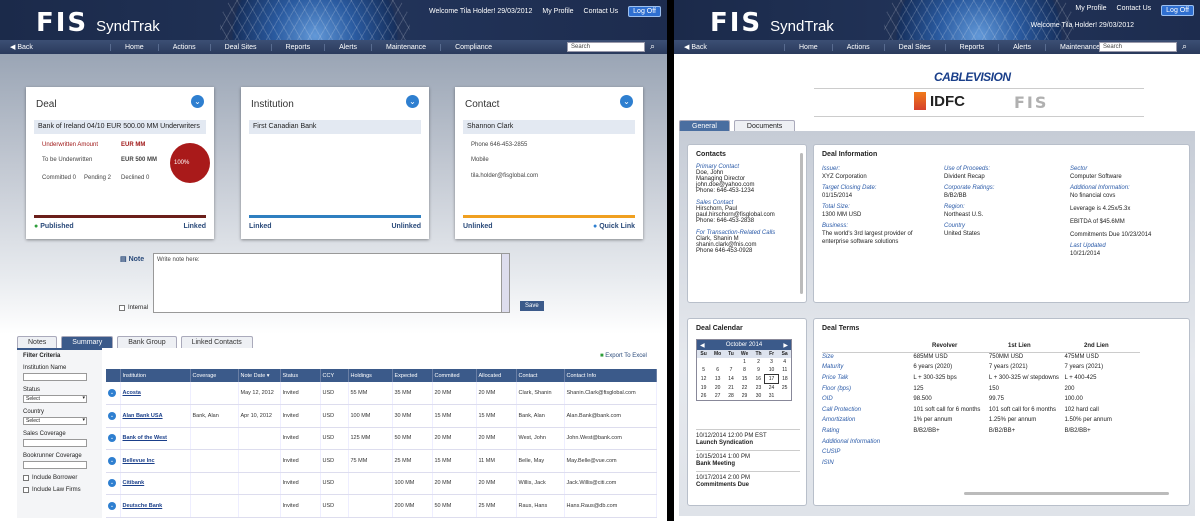 The height and width of the screenshot is (521, 1200). What do you see at coordinates (785, 345) in the screenshot?
I see `chevron-right-icon: ▶` at bounding box center [785, 345].